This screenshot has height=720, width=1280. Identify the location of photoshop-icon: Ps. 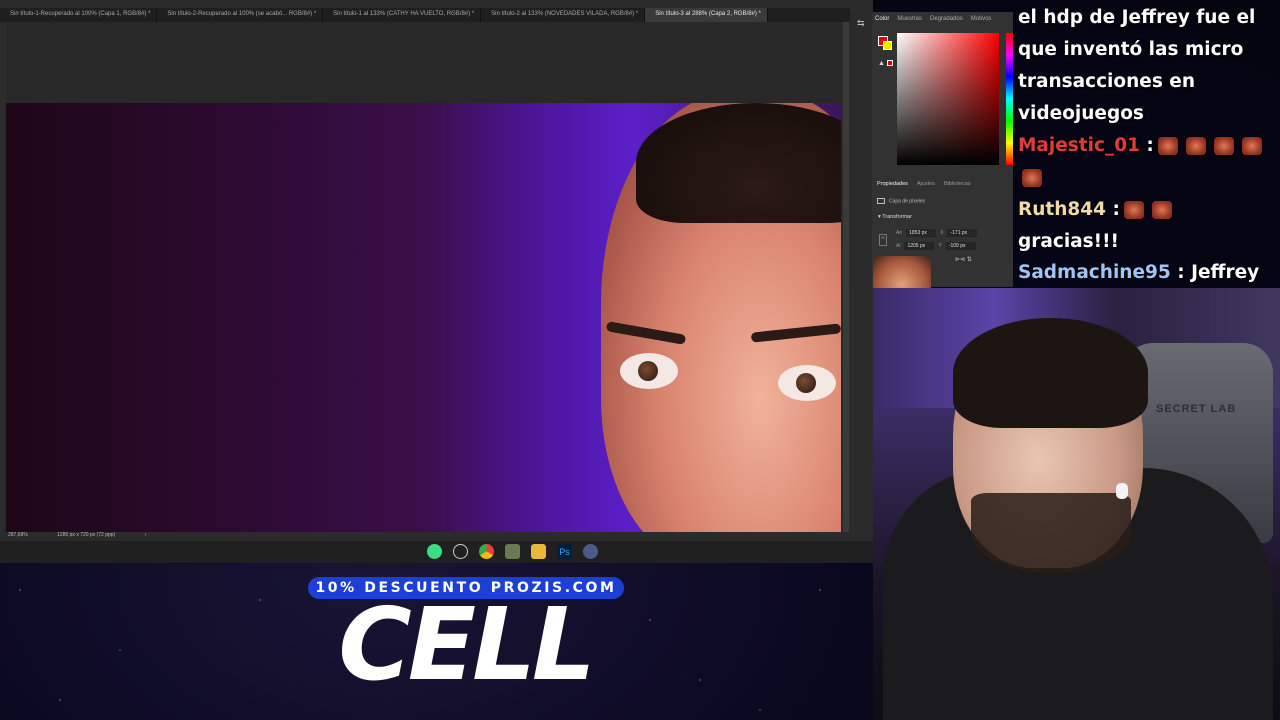
(564, 551).